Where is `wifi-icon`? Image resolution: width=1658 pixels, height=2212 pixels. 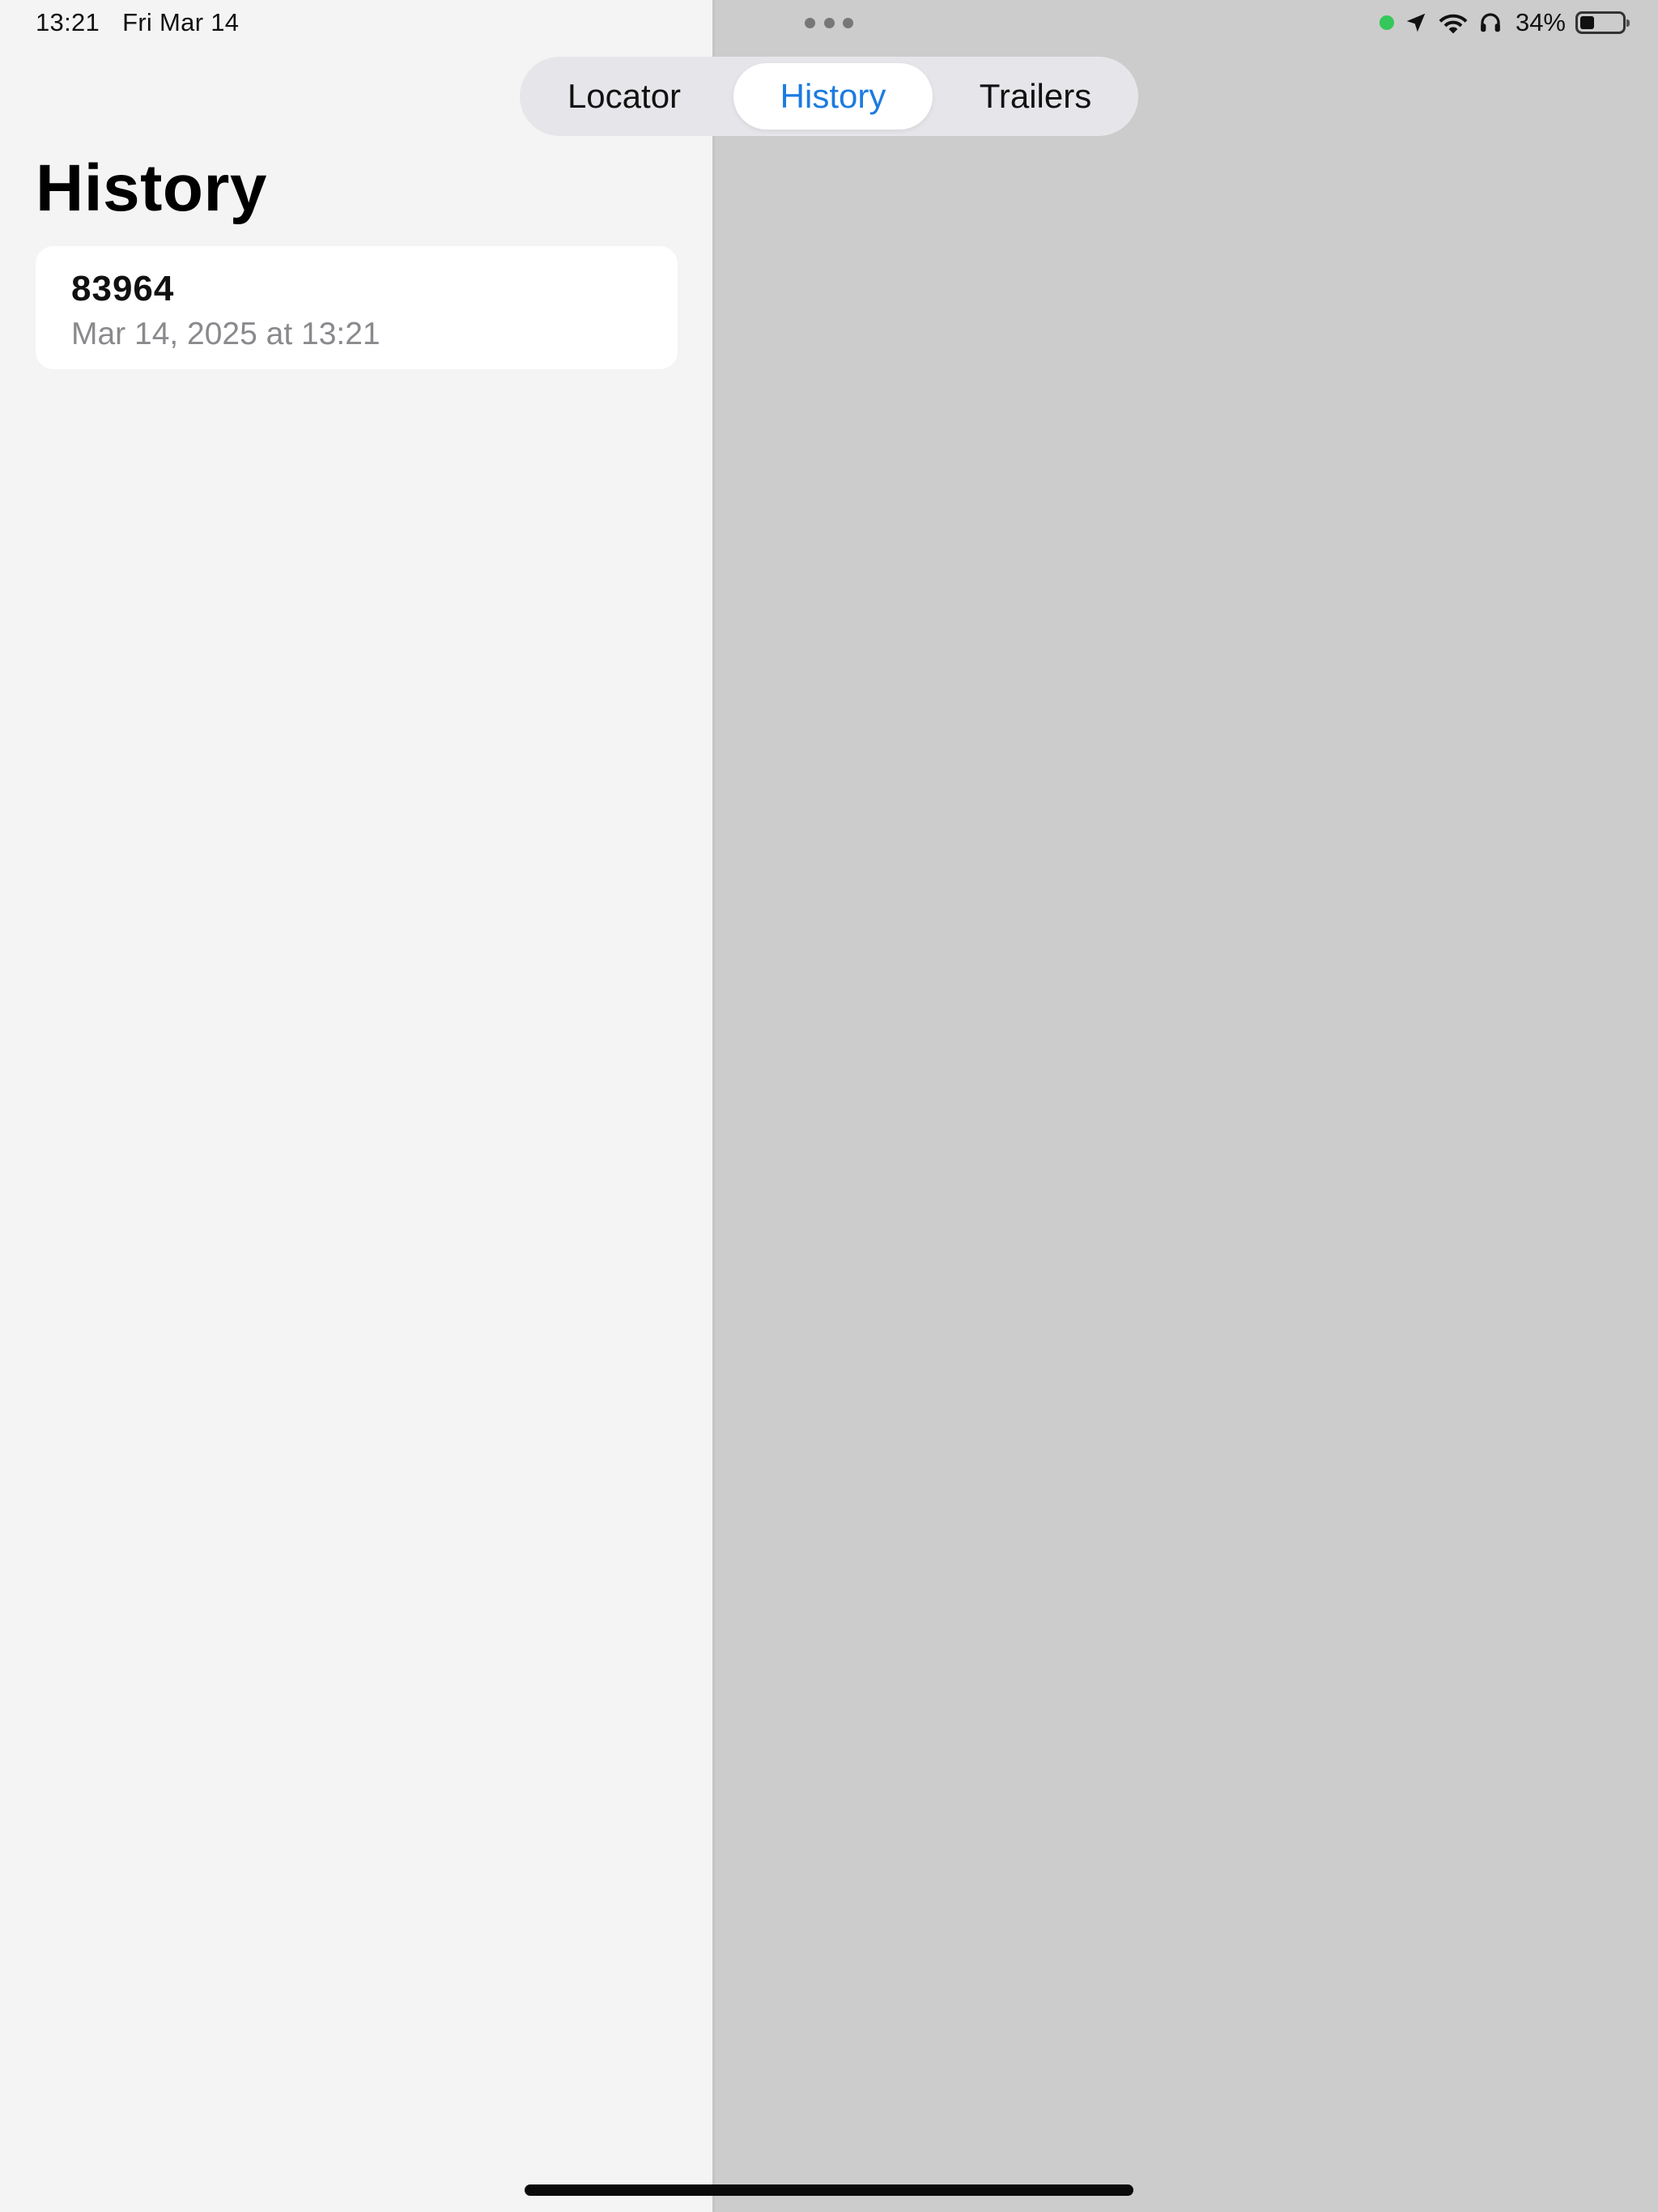 wifi-icon is located at coordinates (1453, 24).